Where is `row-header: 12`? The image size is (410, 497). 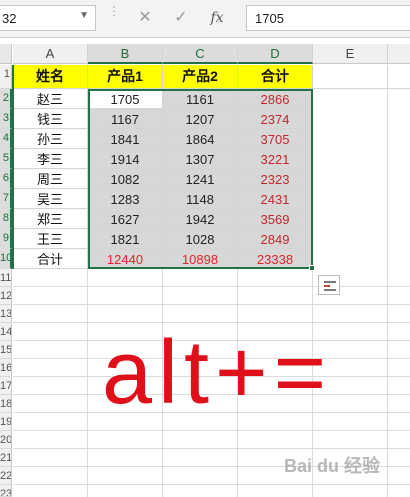 row-header: 12 is located at coordinates (6, 296).